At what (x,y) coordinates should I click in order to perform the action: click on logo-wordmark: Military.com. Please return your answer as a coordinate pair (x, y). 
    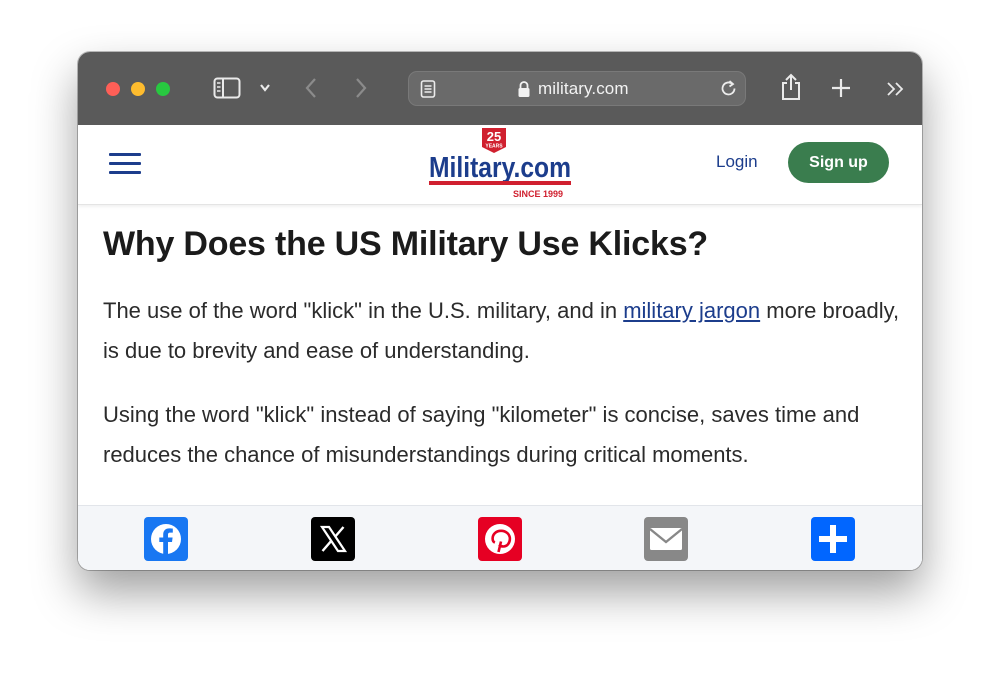
    Looking at the image, I should click on (500, 168).